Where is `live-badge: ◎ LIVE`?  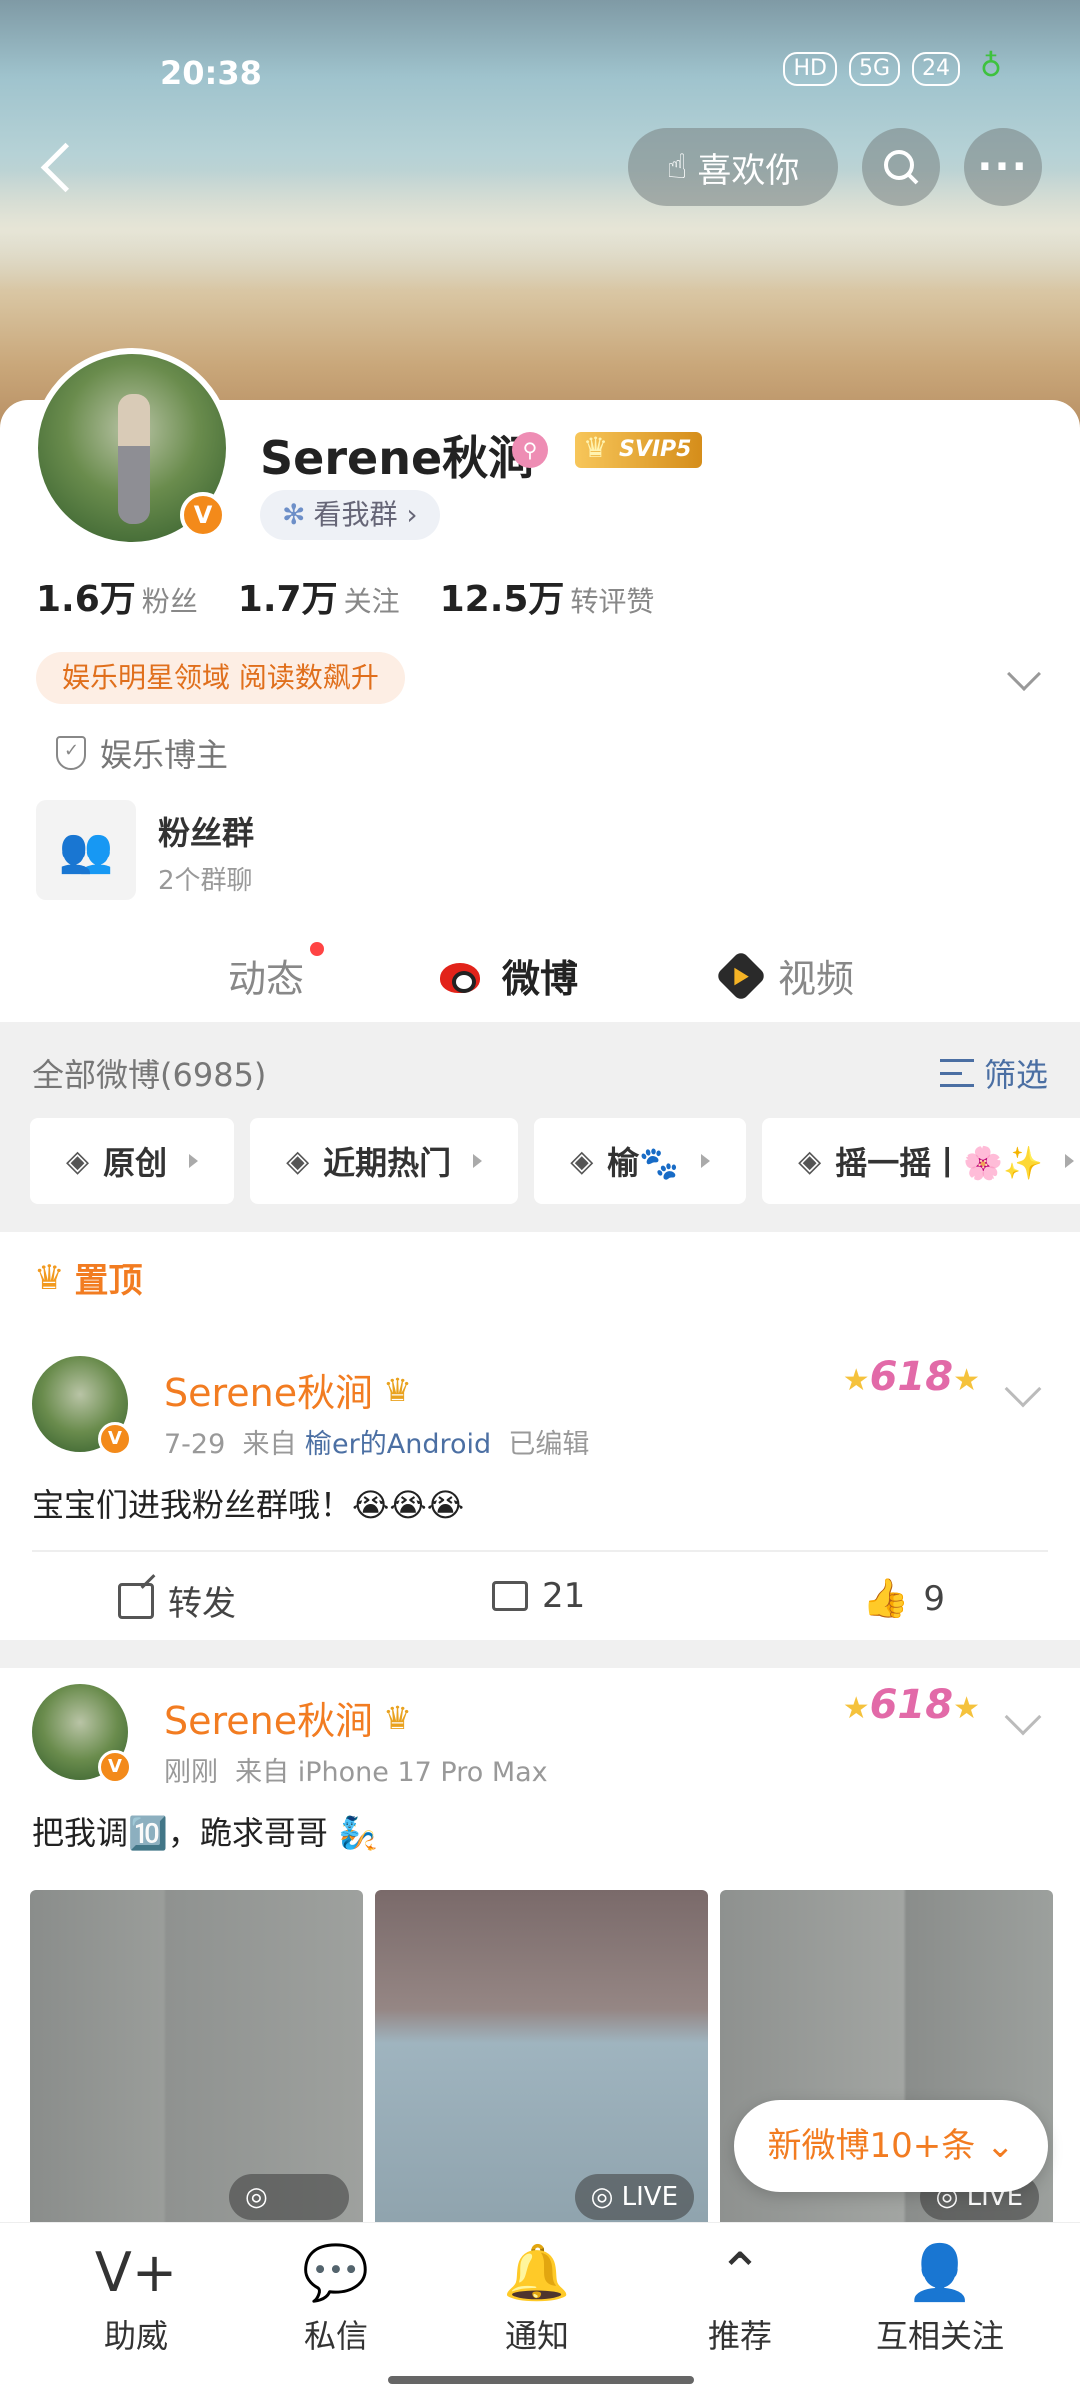
live-badge: ◎ LIVE is located at coordinates (634, 2197).